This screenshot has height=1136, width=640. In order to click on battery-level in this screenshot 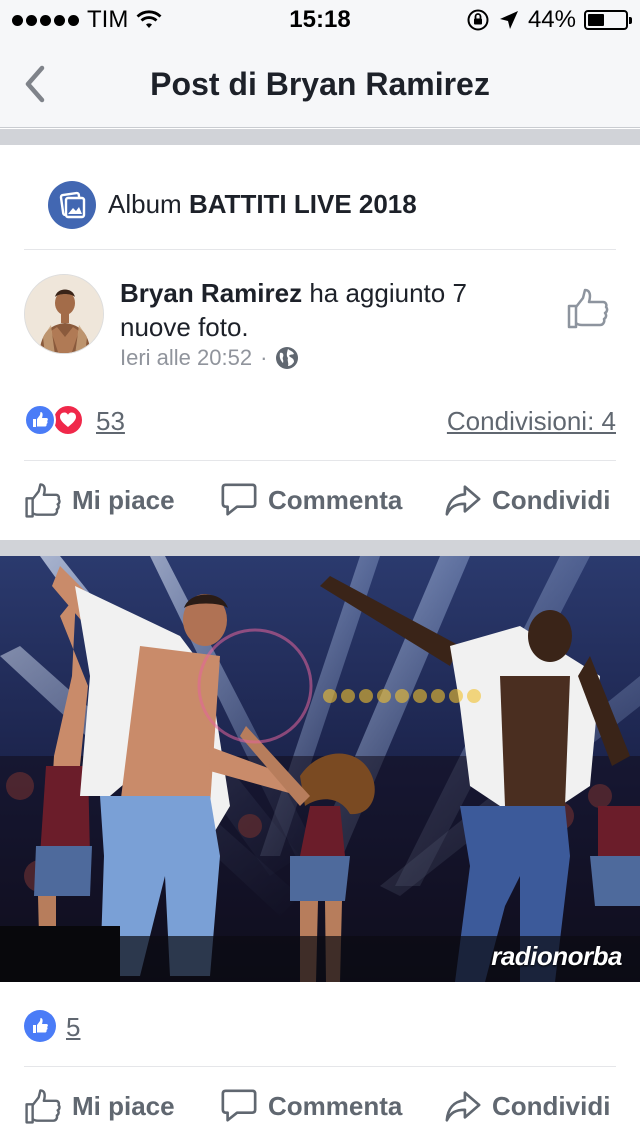, I will do `click(596, 20)`.